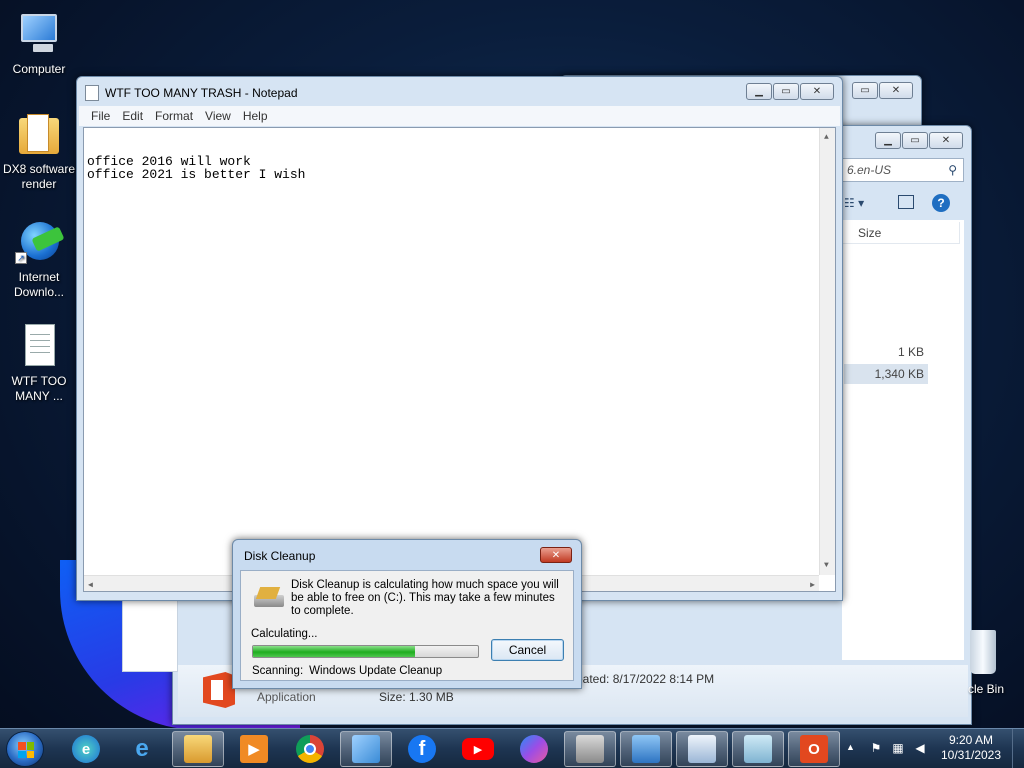  What do you see at coordinates (334, 651) in the screenshot?
I see `progress-fill` at bounding box center [334, 651].